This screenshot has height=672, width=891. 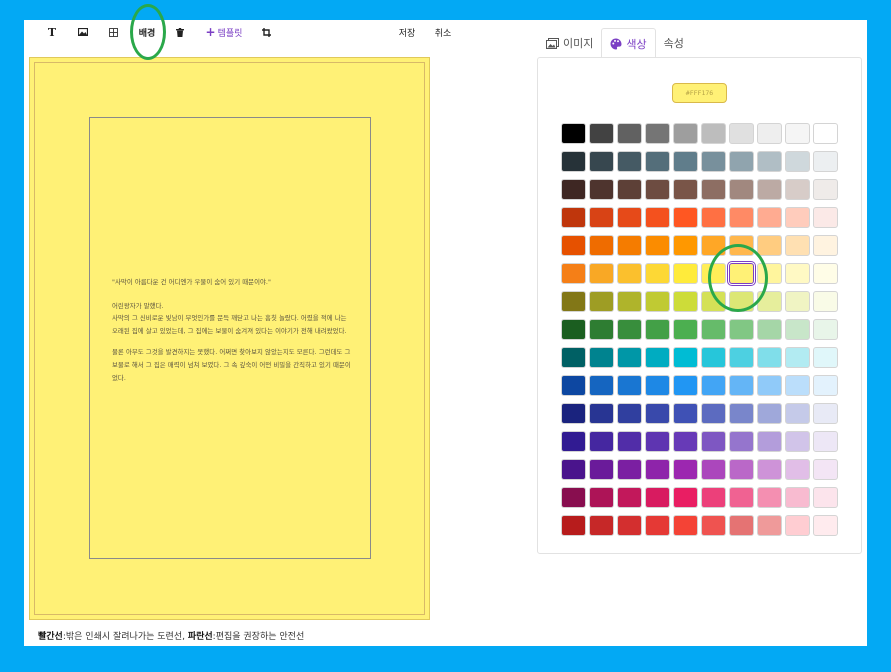 What do you see at coordinates (407, 32) in the screenshot?
I see `save-button: 저장` at bounding box center [407, 32].